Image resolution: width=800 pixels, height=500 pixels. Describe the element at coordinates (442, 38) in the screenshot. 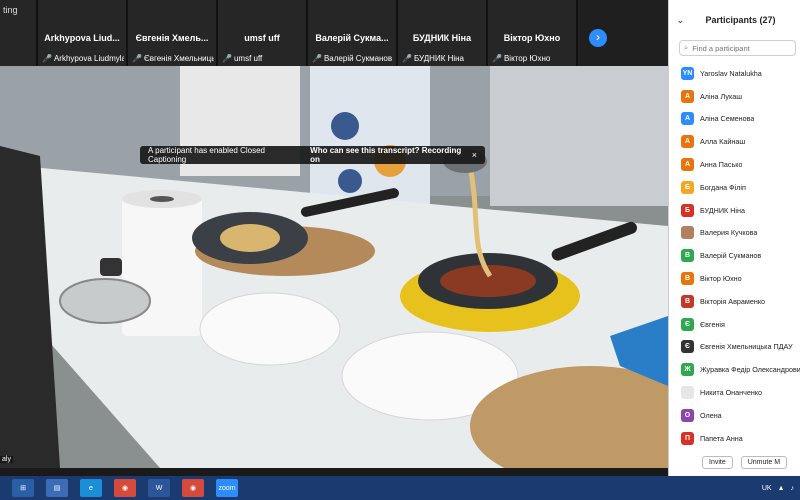

I see `tile-name: БУДНИК Ніна` at that location.